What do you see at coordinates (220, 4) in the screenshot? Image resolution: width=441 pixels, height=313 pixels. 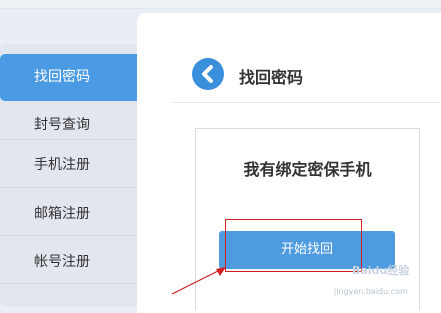 I see `top-bar` at bounding box center [220, 4].